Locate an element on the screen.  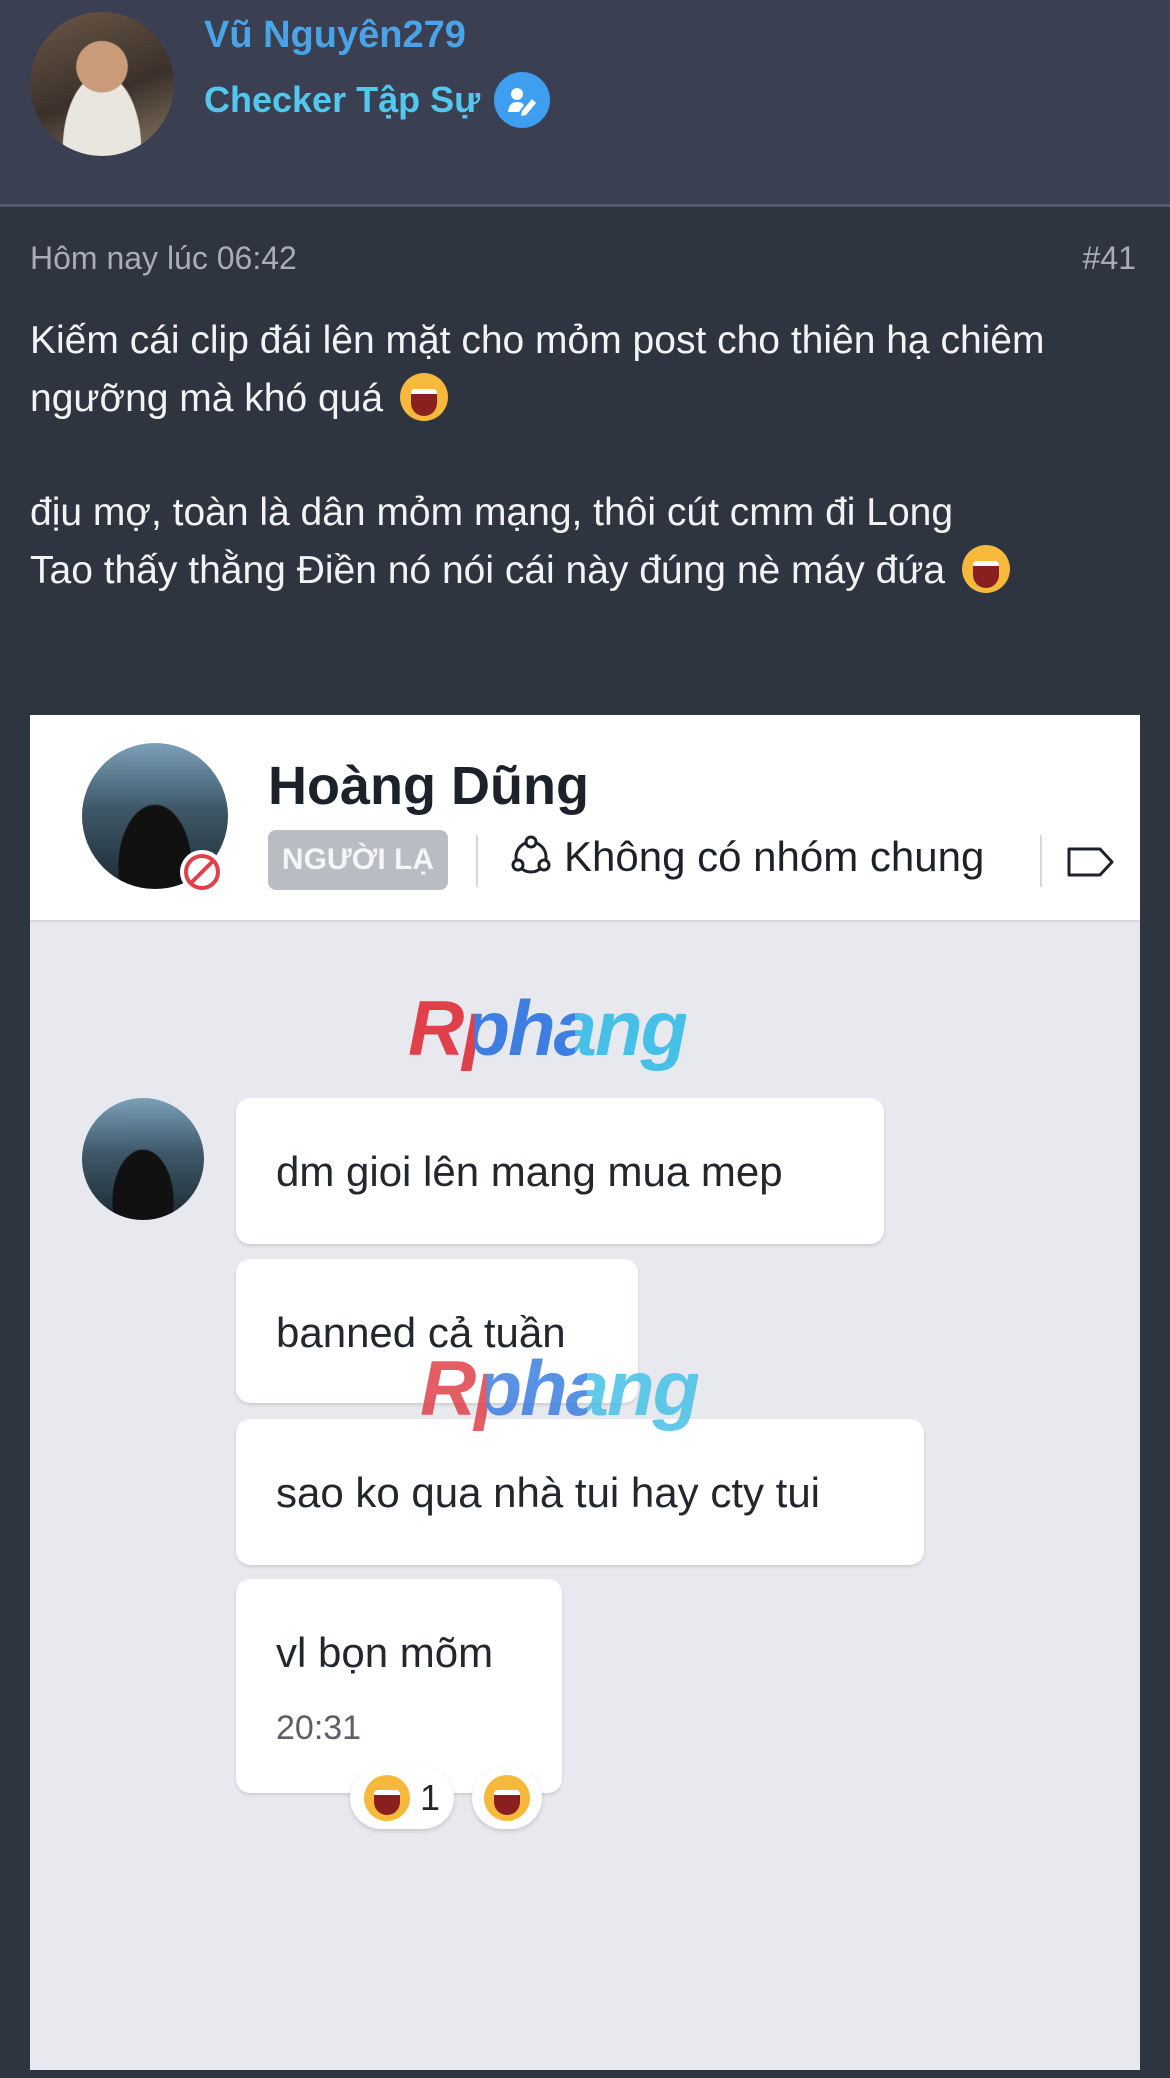
reaction-count-pill: 1 is located at coordinates (402, 1798).